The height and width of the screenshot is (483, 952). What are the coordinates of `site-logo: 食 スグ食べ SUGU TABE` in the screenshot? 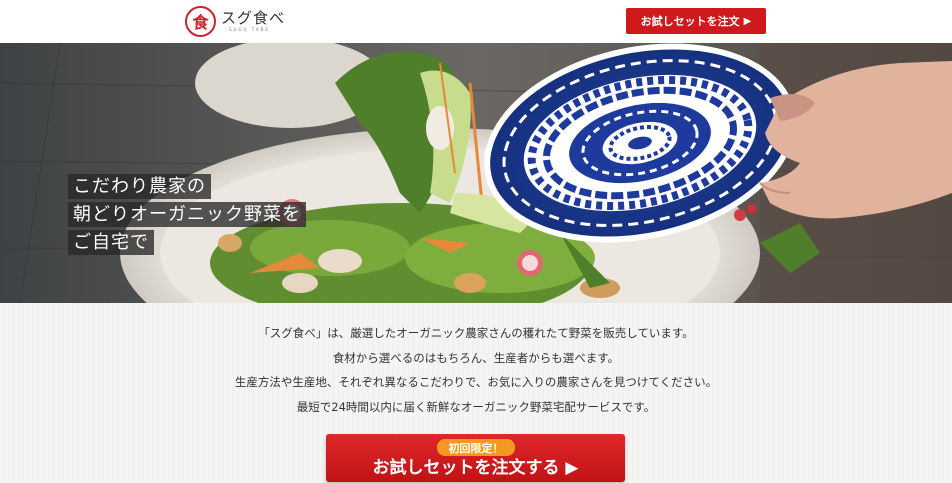 It's located at (235, 21).